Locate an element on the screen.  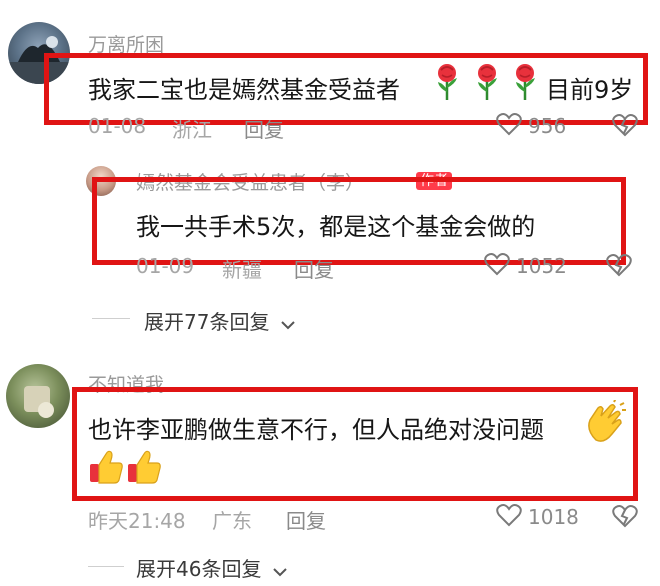
comment-time: 01-08 is located at coordinates (117, 126).